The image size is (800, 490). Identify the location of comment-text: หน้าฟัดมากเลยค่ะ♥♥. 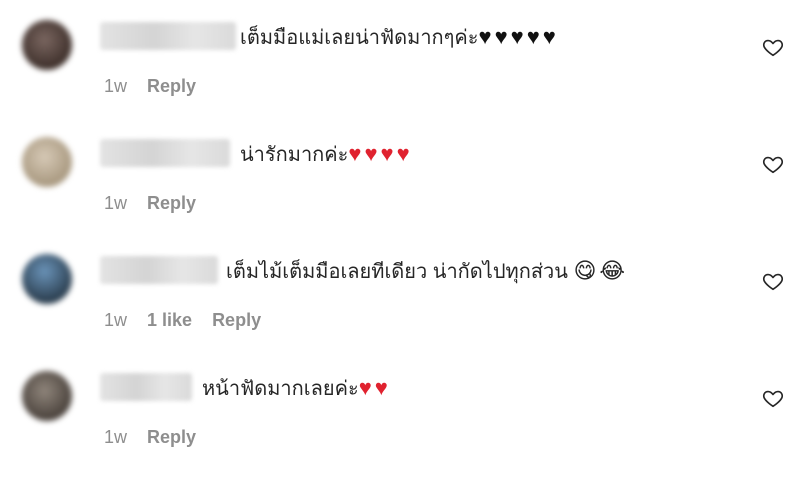
(296, 388).